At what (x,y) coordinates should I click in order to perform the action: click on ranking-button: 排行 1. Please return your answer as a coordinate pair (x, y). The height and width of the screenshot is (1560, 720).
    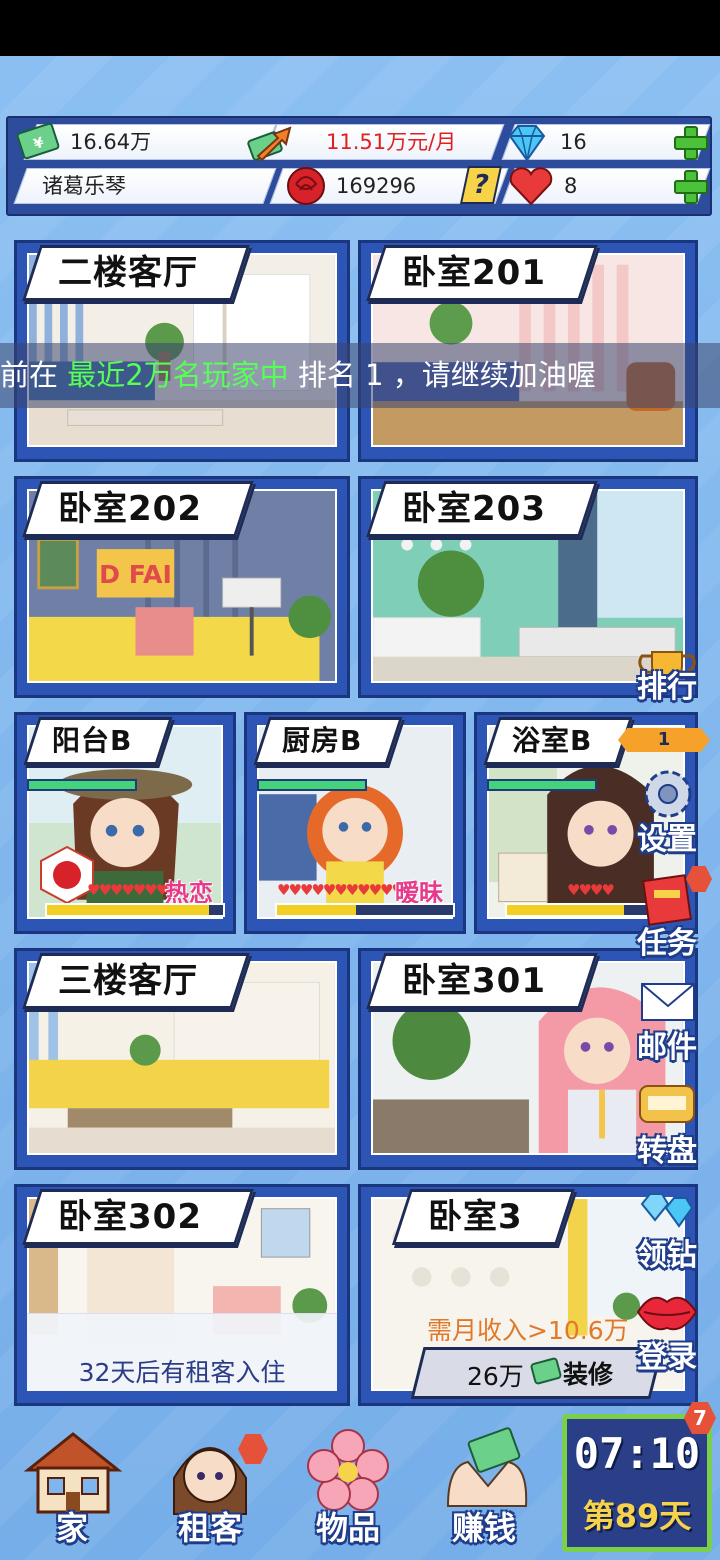
    Looking at the image, I should click on (664, 697).